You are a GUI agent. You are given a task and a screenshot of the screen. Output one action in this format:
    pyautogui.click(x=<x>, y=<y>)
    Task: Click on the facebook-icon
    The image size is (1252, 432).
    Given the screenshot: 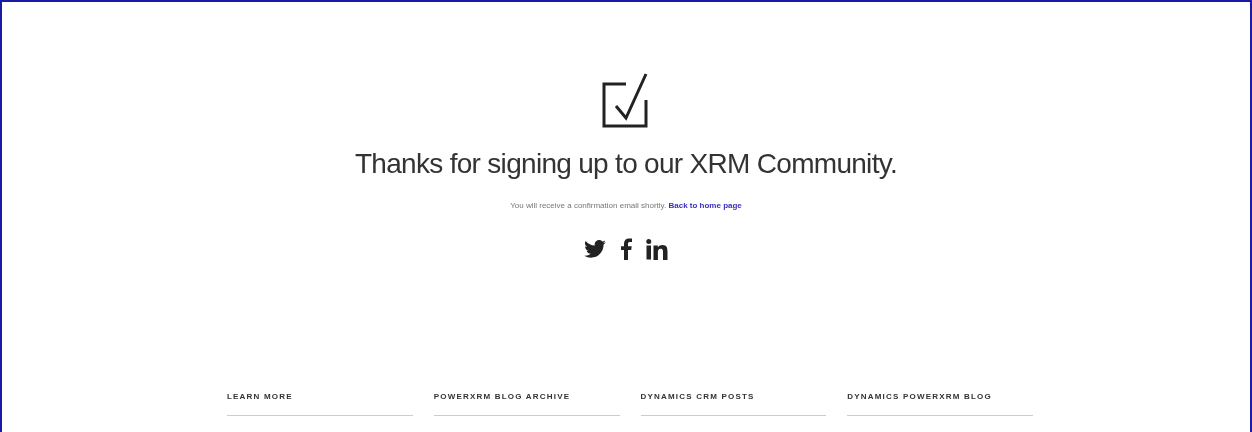 What is the action you would take?
    pyautogui.click(x=626, y=249)
    